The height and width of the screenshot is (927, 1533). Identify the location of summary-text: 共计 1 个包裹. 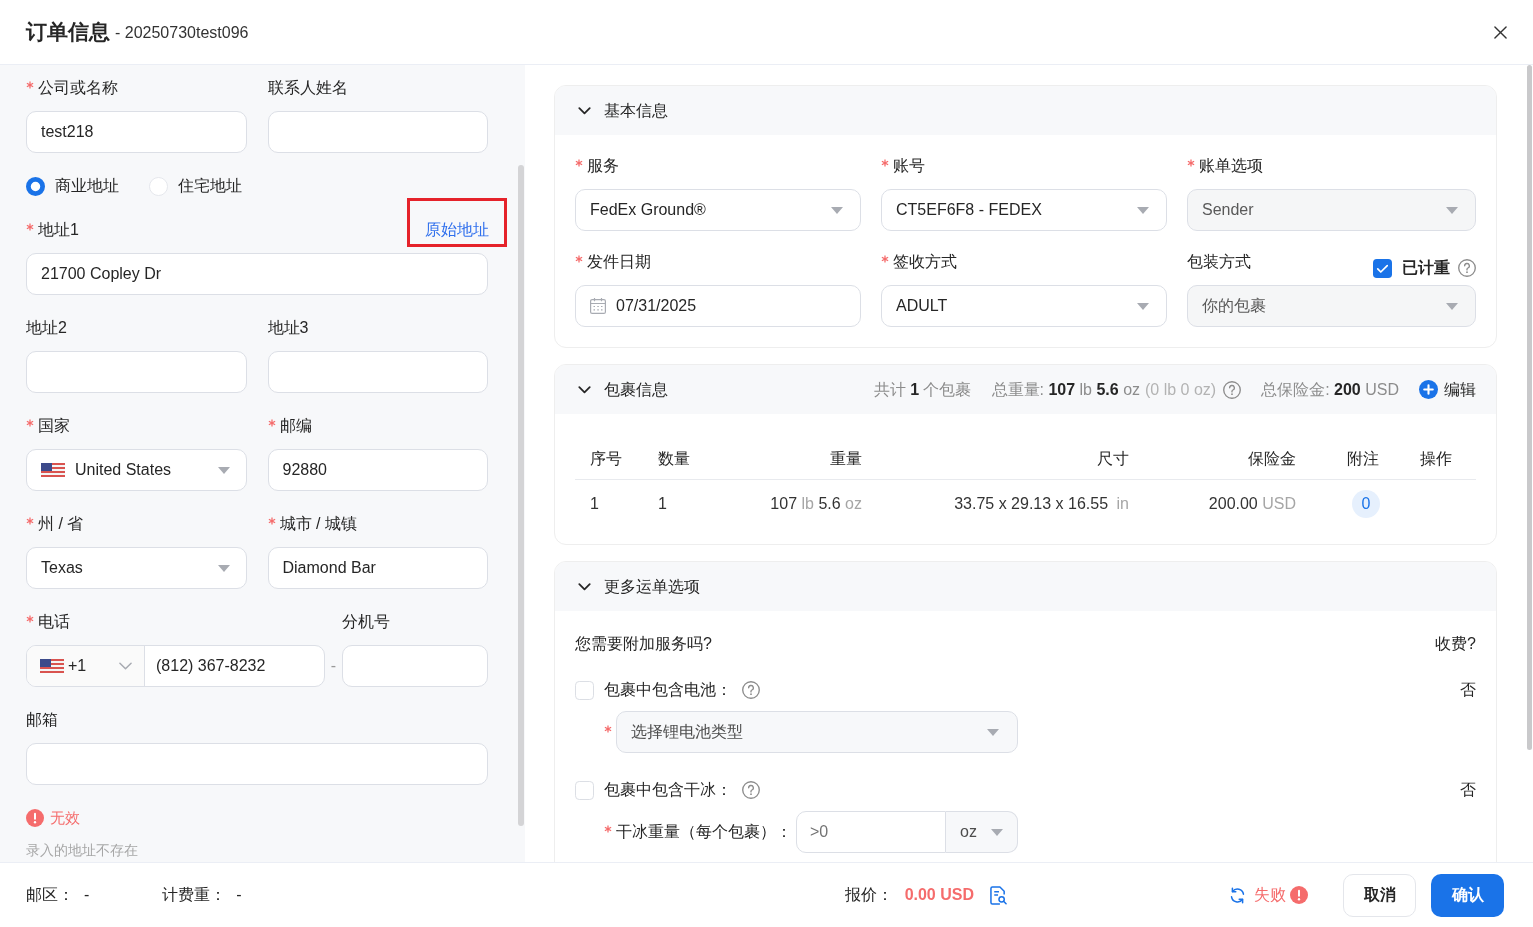
(922, 389).